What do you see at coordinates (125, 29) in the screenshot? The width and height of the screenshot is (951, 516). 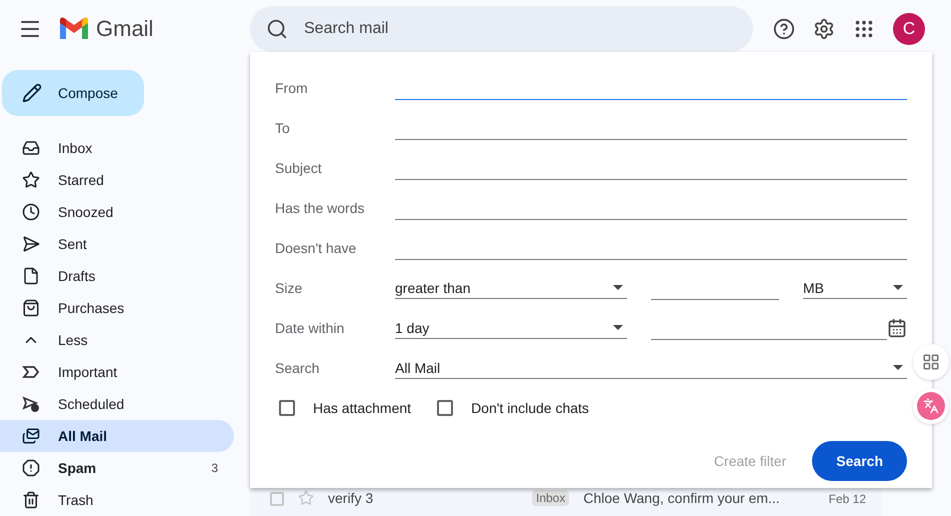 I see `logo-text: Gmail` at bounding box center [125, 29].